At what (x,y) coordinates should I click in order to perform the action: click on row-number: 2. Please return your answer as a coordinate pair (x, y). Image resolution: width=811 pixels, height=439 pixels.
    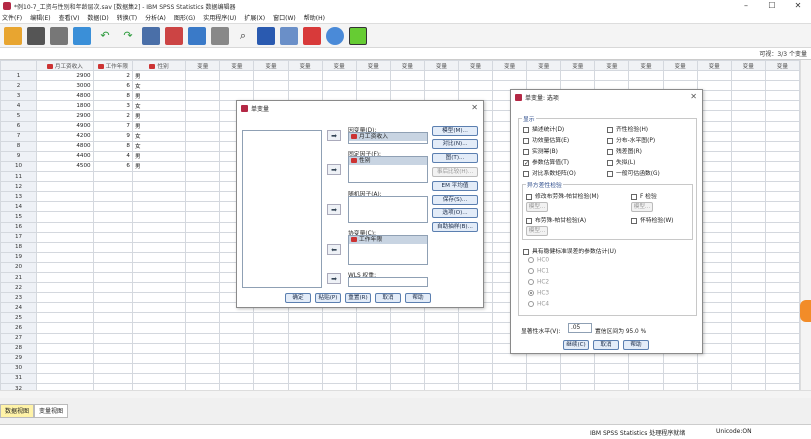
    Looking at the image, I should click on (19, 86).